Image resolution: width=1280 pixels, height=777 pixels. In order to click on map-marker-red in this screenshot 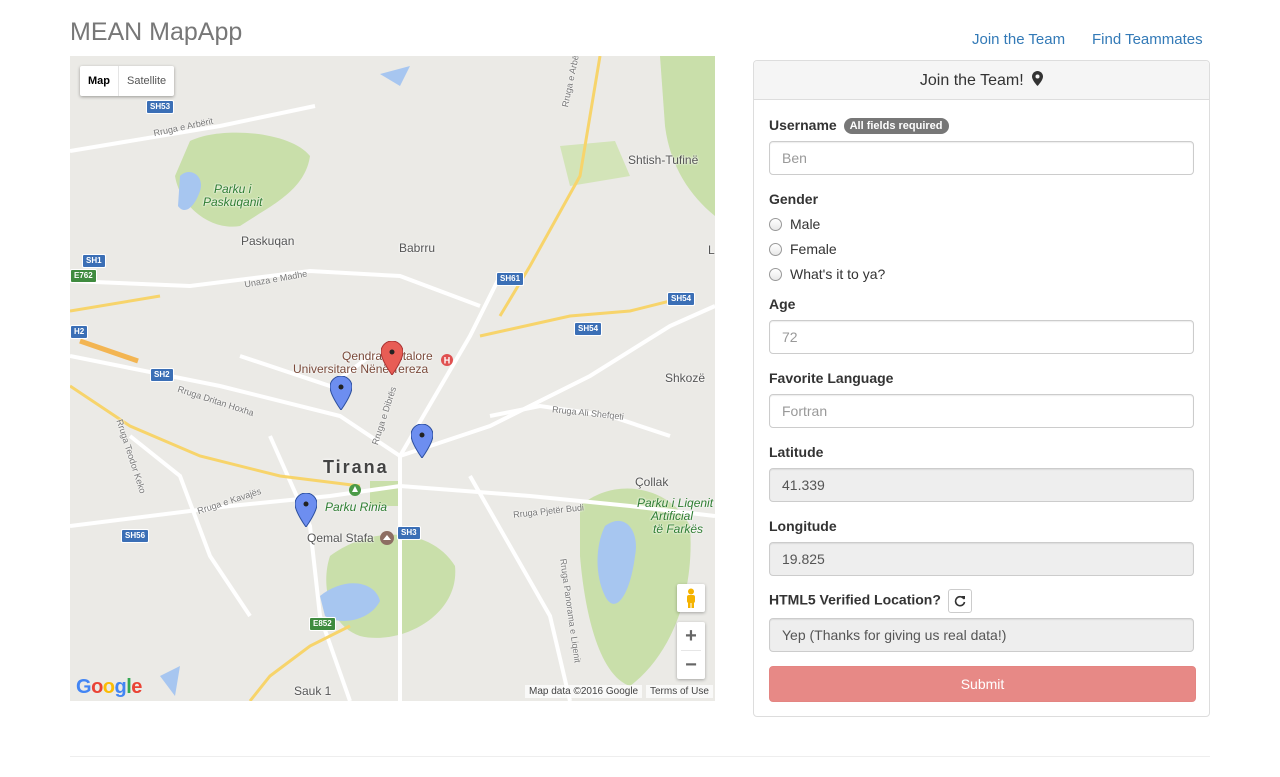, I will do `click(392, 358)`.